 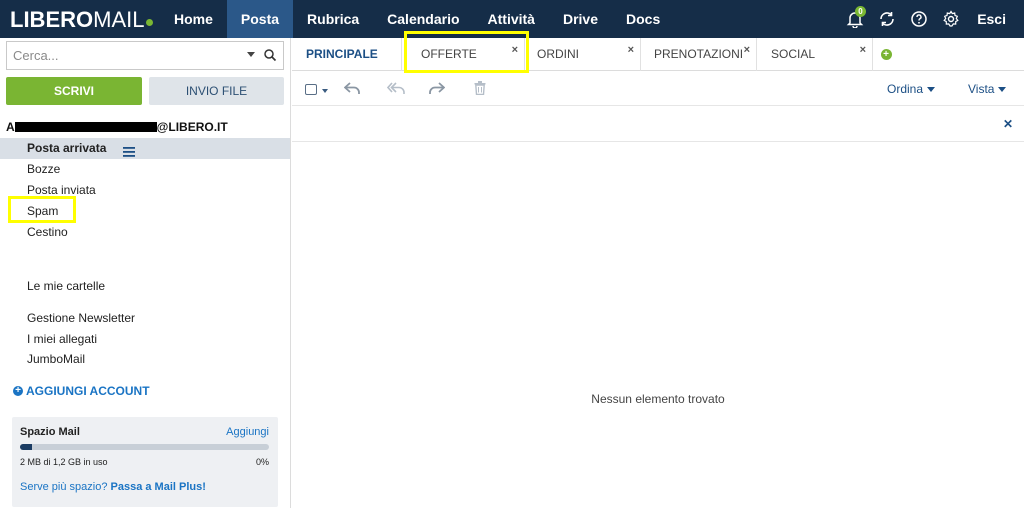 What do you see at coordinates (26, 447) in the screenshot?
I see `storage-progress-fill` at bounding box center [26, 447].